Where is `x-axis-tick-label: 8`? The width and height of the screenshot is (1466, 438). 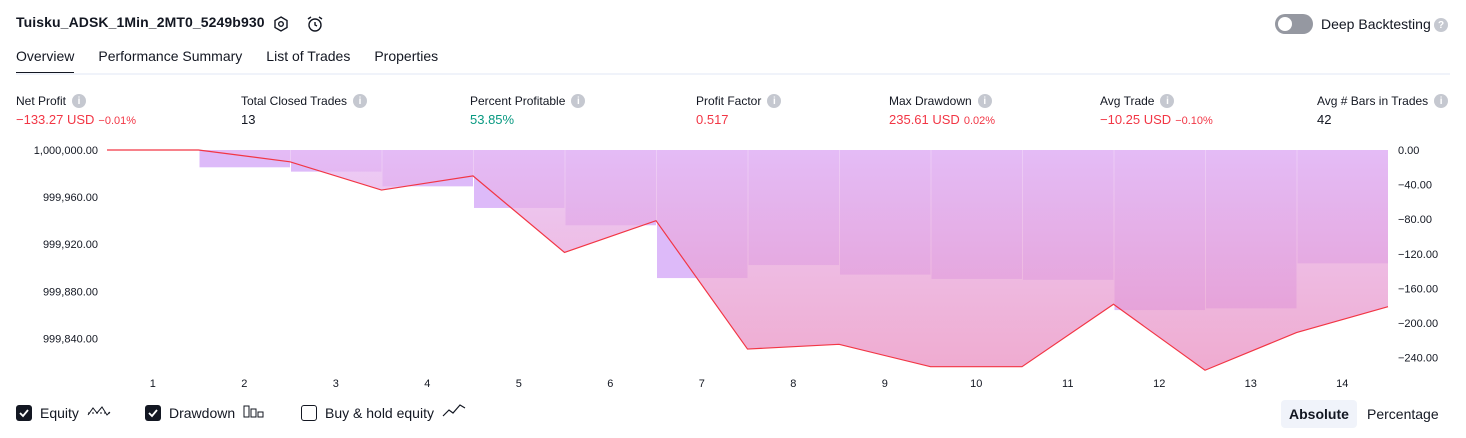 x-axis-tick-label: 8 is located at coordinates (793, 384).